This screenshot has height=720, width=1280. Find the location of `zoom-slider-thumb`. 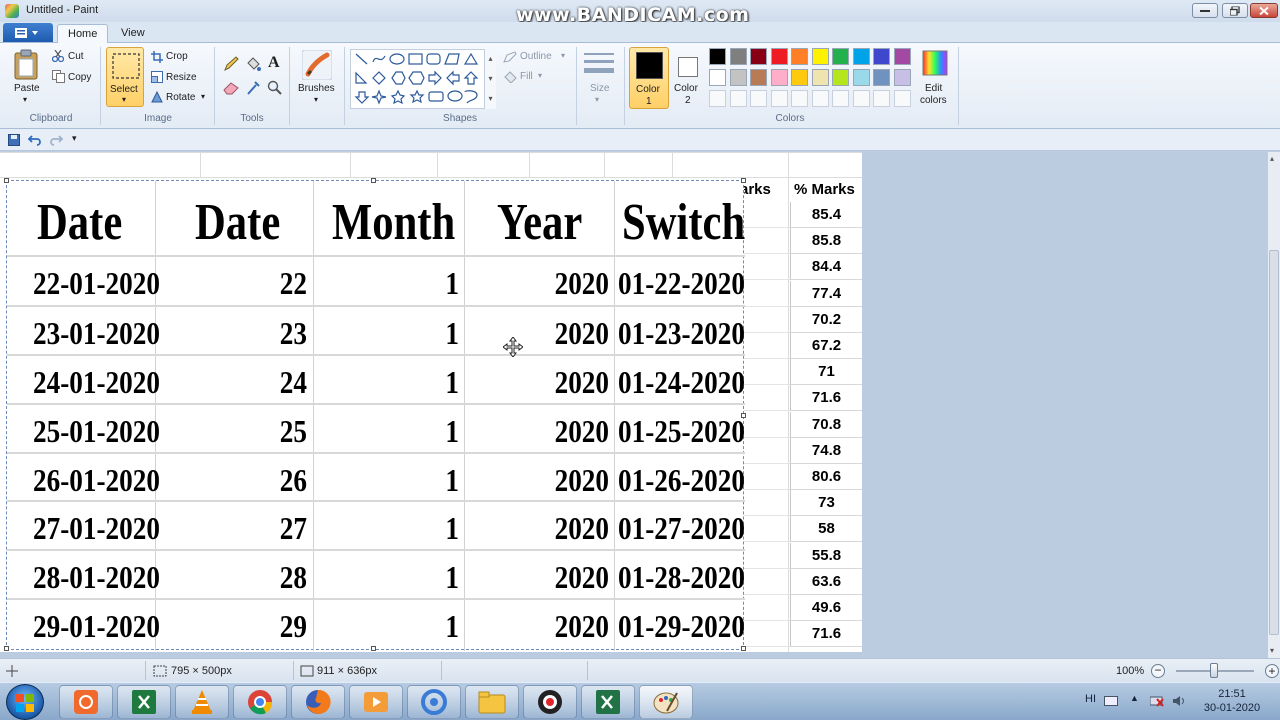

zoom-slider-thumb is located at coordinates (1214, 670).